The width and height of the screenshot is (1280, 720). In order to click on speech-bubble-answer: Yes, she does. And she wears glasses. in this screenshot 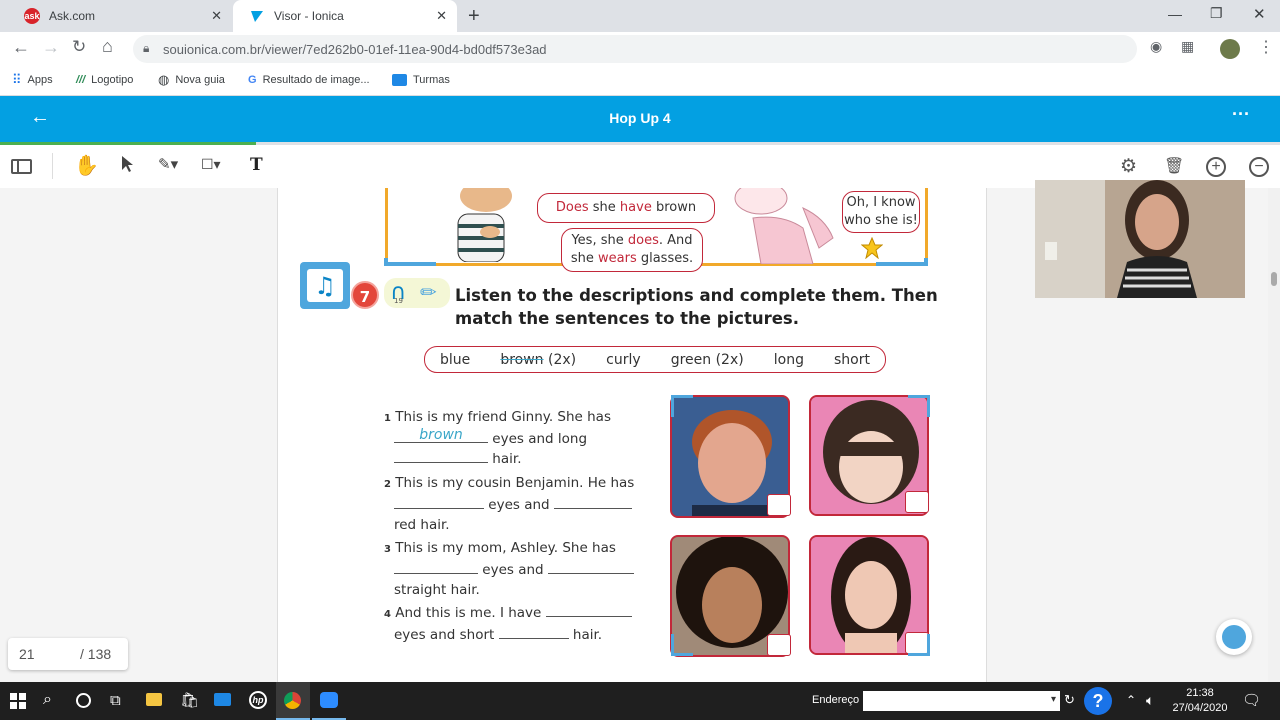, I will do `click(632, 250)`.